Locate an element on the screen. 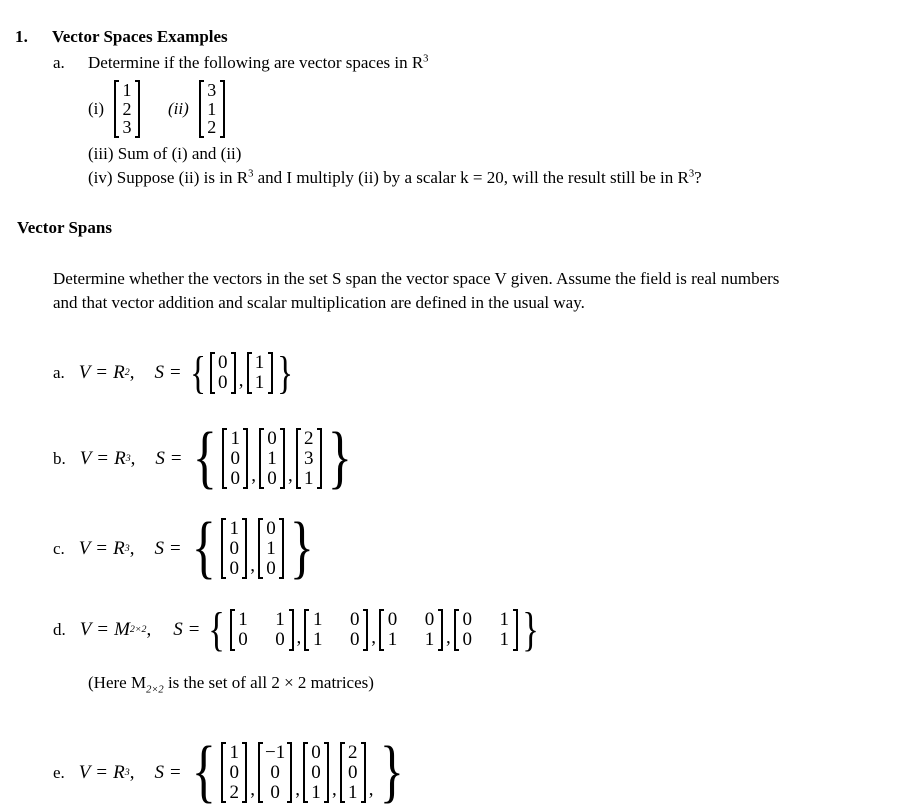 The width and height of the screenshot is (905, 810). set-vector: 2 3 1 is located at coordinates (308, 459).